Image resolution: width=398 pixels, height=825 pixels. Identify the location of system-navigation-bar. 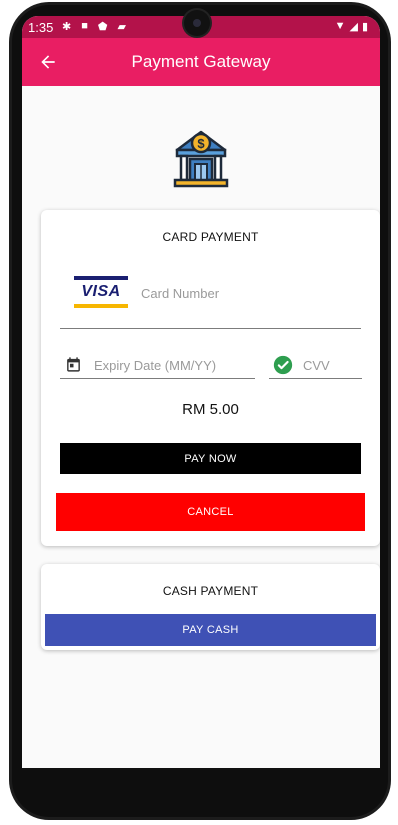
(201, 769).